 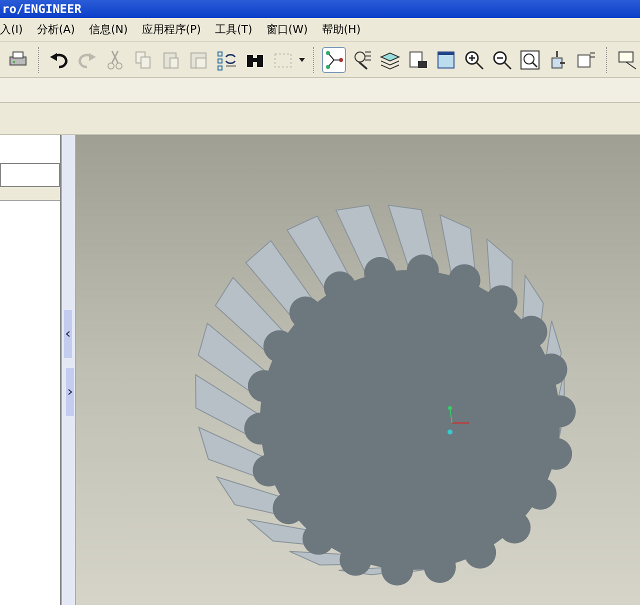 What do you see at coordinates (341, 29) in the screenshot?
I see `menu-item: 帮助(H)` at bounding box center [341, 29].